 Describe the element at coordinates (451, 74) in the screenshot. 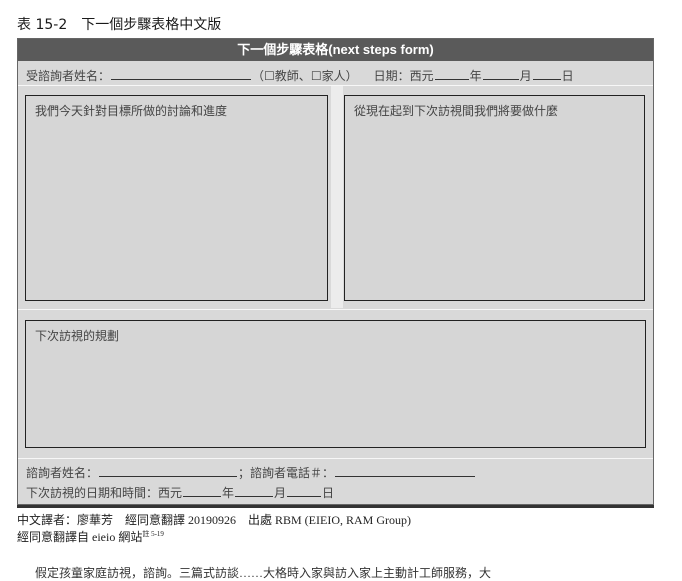

I see `date-year-field` at that location.